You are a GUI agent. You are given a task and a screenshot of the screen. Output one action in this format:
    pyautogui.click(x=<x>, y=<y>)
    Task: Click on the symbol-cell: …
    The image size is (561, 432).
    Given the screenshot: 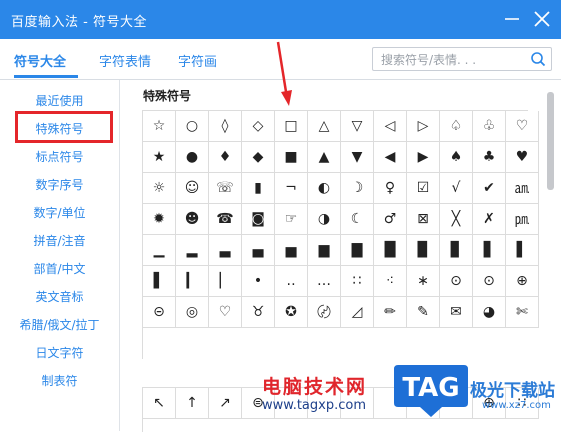 What is the action you would take?
    pyautogui.click(x=324, y=281)
    